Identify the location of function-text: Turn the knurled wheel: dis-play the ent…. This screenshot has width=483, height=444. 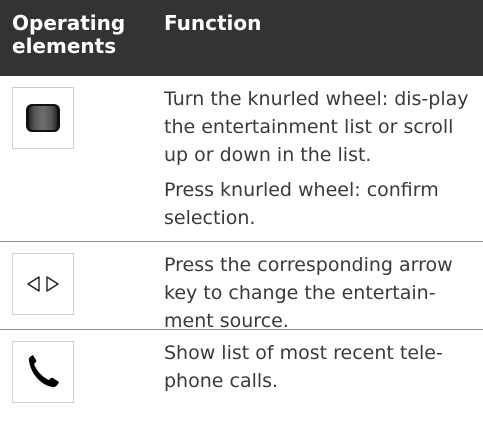
(316, 127).